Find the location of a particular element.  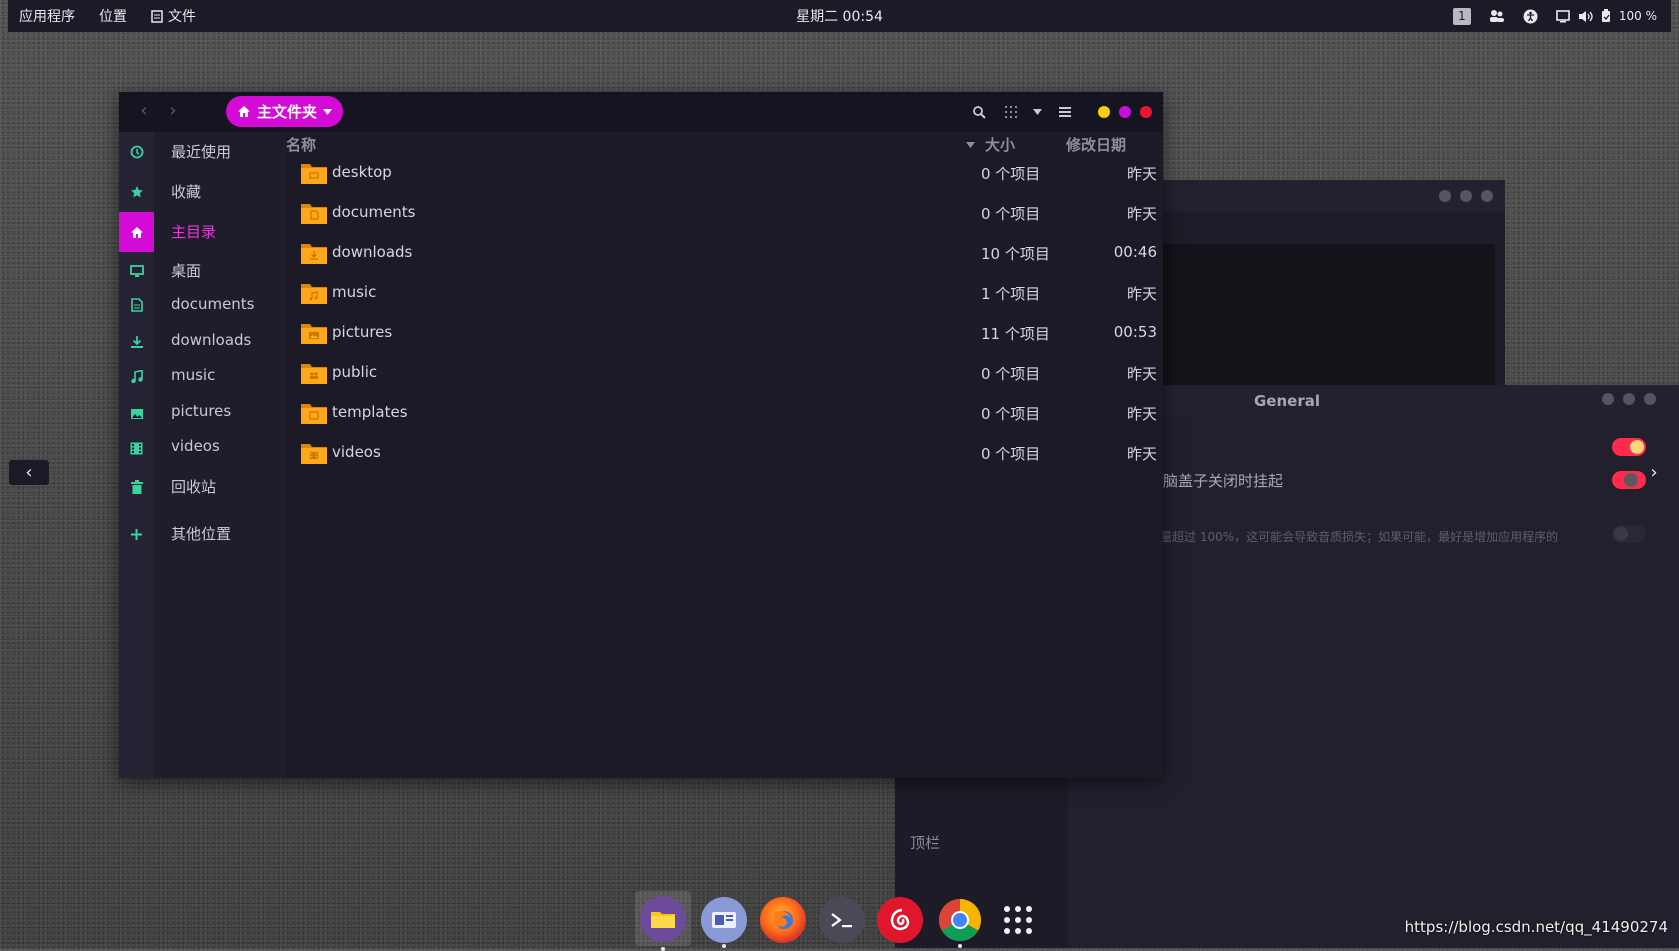

sidebar-icon-home is located at coordinates (136, 232).